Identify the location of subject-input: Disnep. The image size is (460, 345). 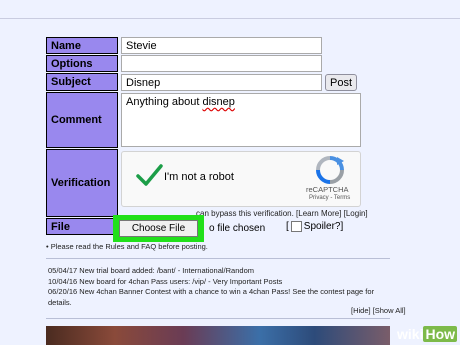
(221, 82).